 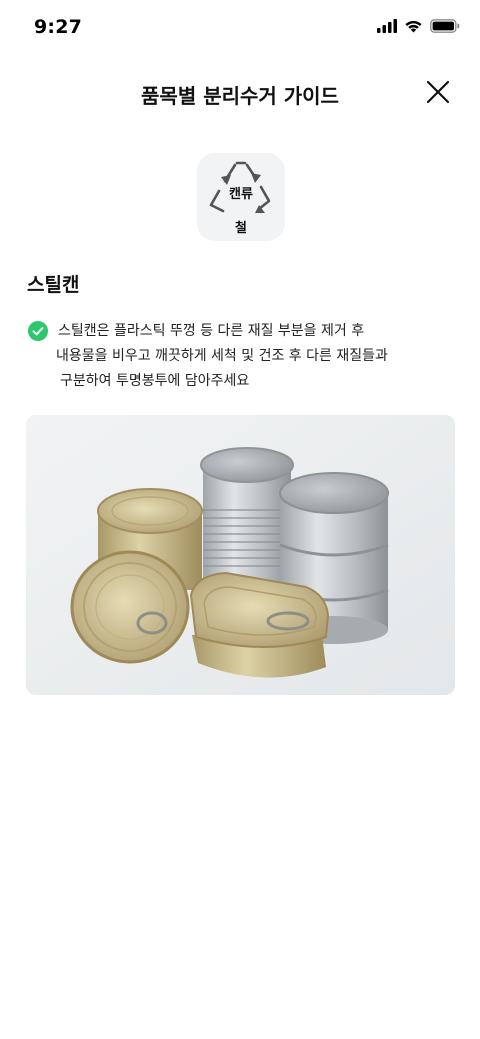 I want to click on status-icons, so click(x=418, y=26).